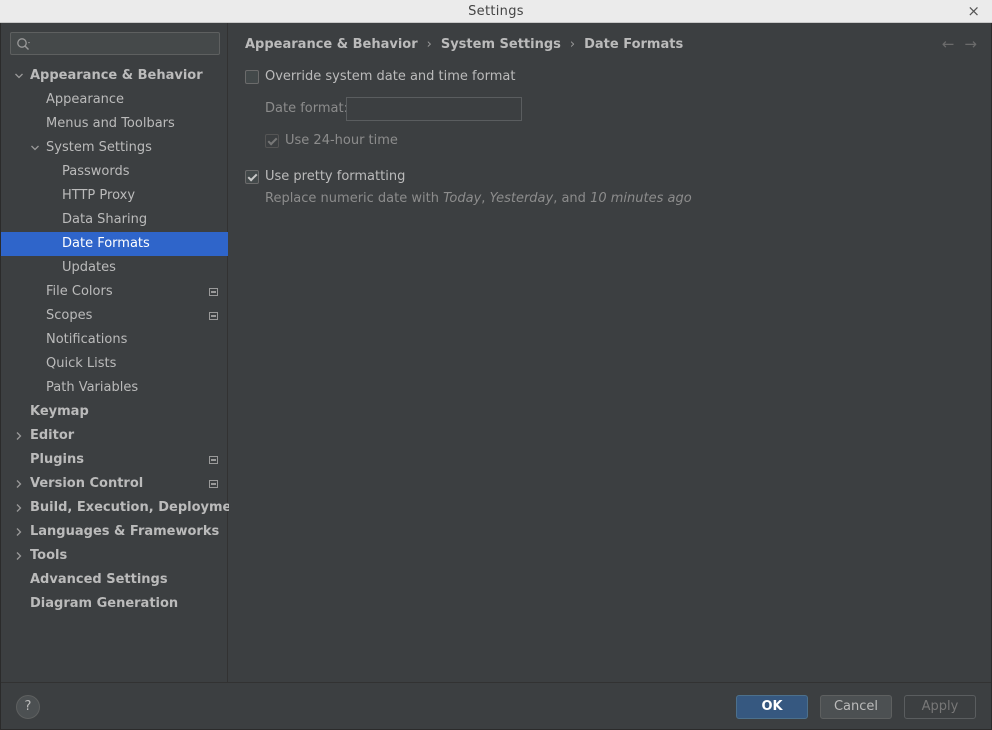  Describe the element at coordinates (49, 555) in the screenshot. I see `sidebar-item-label: Tools` at that location.